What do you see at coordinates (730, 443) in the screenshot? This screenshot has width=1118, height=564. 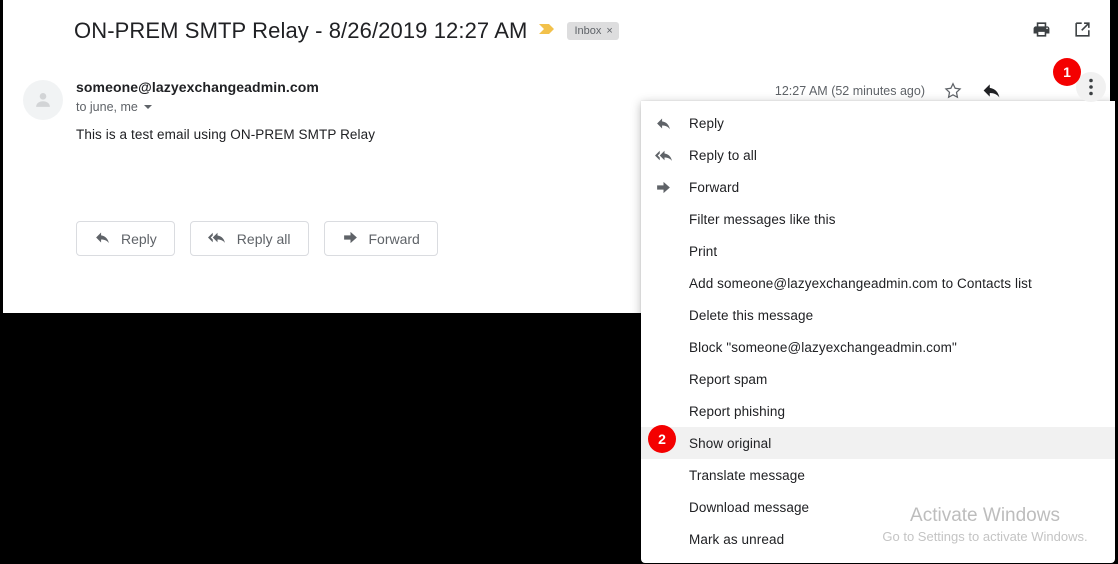 I see `menu-item-label: Show original` at bounding box center [730, 443].